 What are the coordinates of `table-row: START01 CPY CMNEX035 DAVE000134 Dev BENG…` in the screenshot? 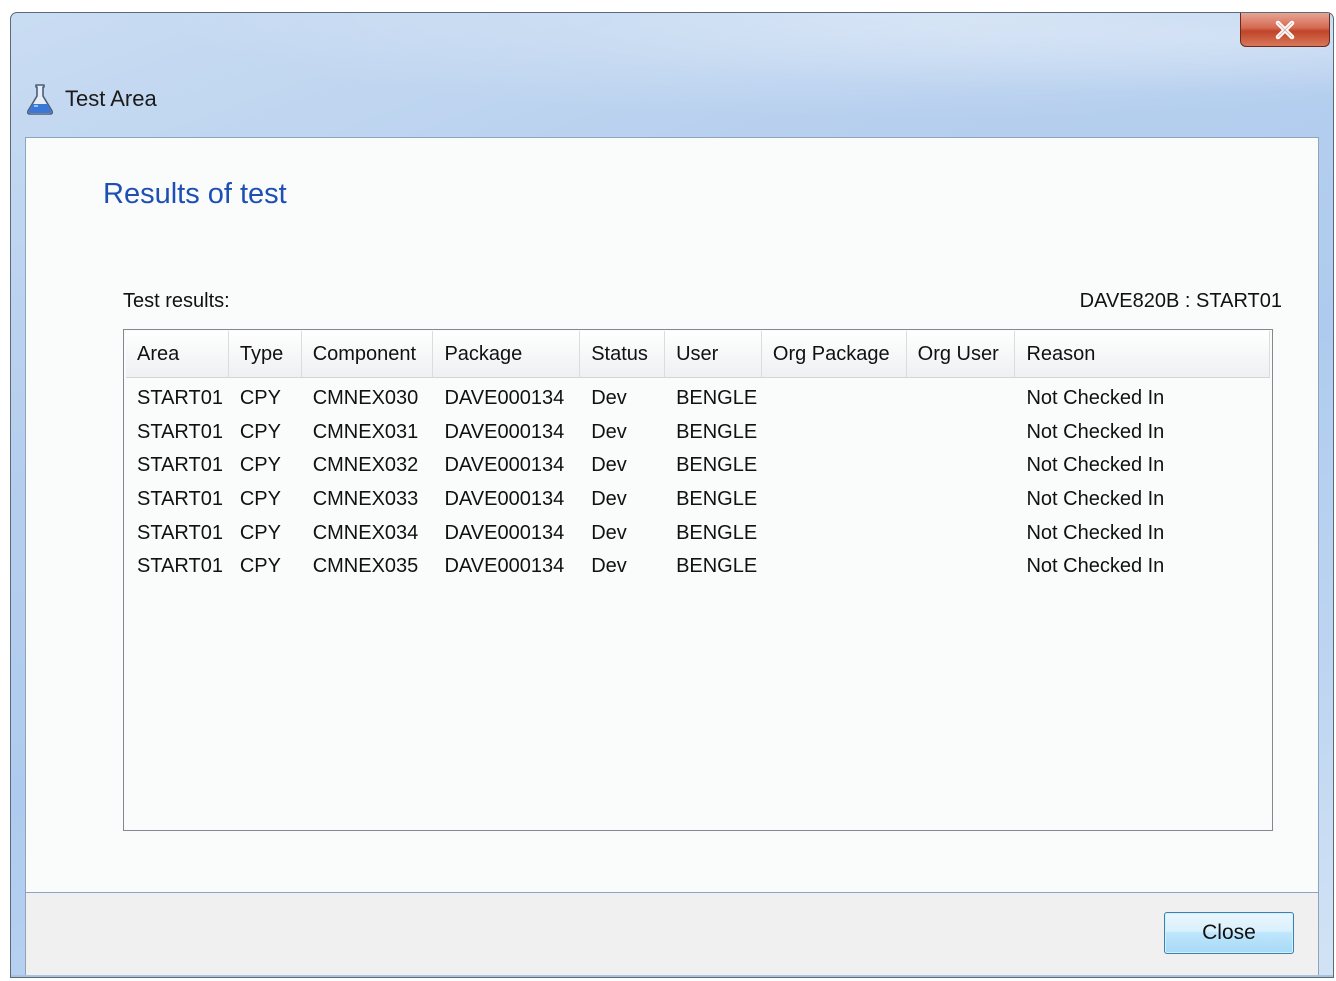 It's located at (698, 567).